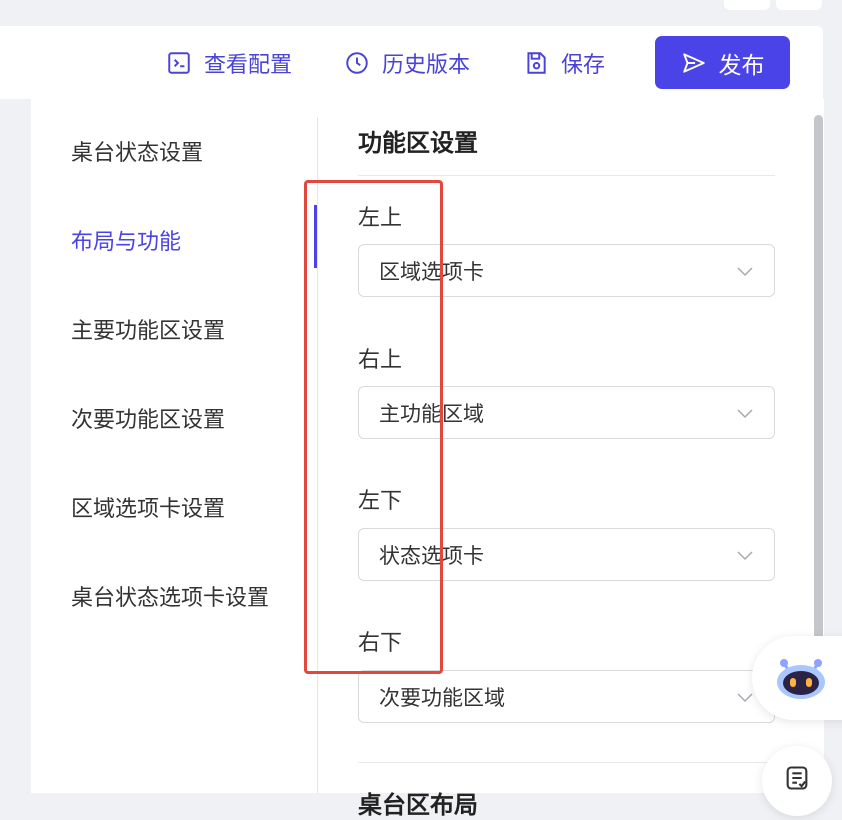 The height and width of the screenshot is (820, 842). What do you see at coordinates (431, 555) in the screenshot?
I see `select-value: 状态选项卡` at bounding box center [431, 555].